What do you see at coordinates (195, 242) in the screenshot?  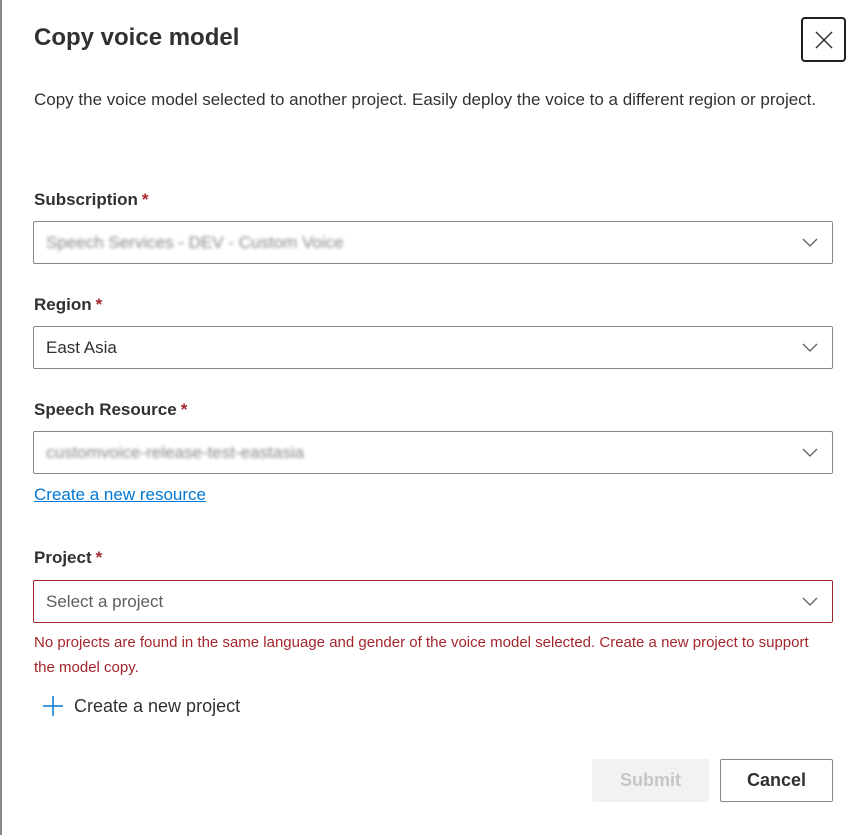 I see `subscription-value: Speech Services - DEV - Custom Voice` at bounding box center [195, 242].